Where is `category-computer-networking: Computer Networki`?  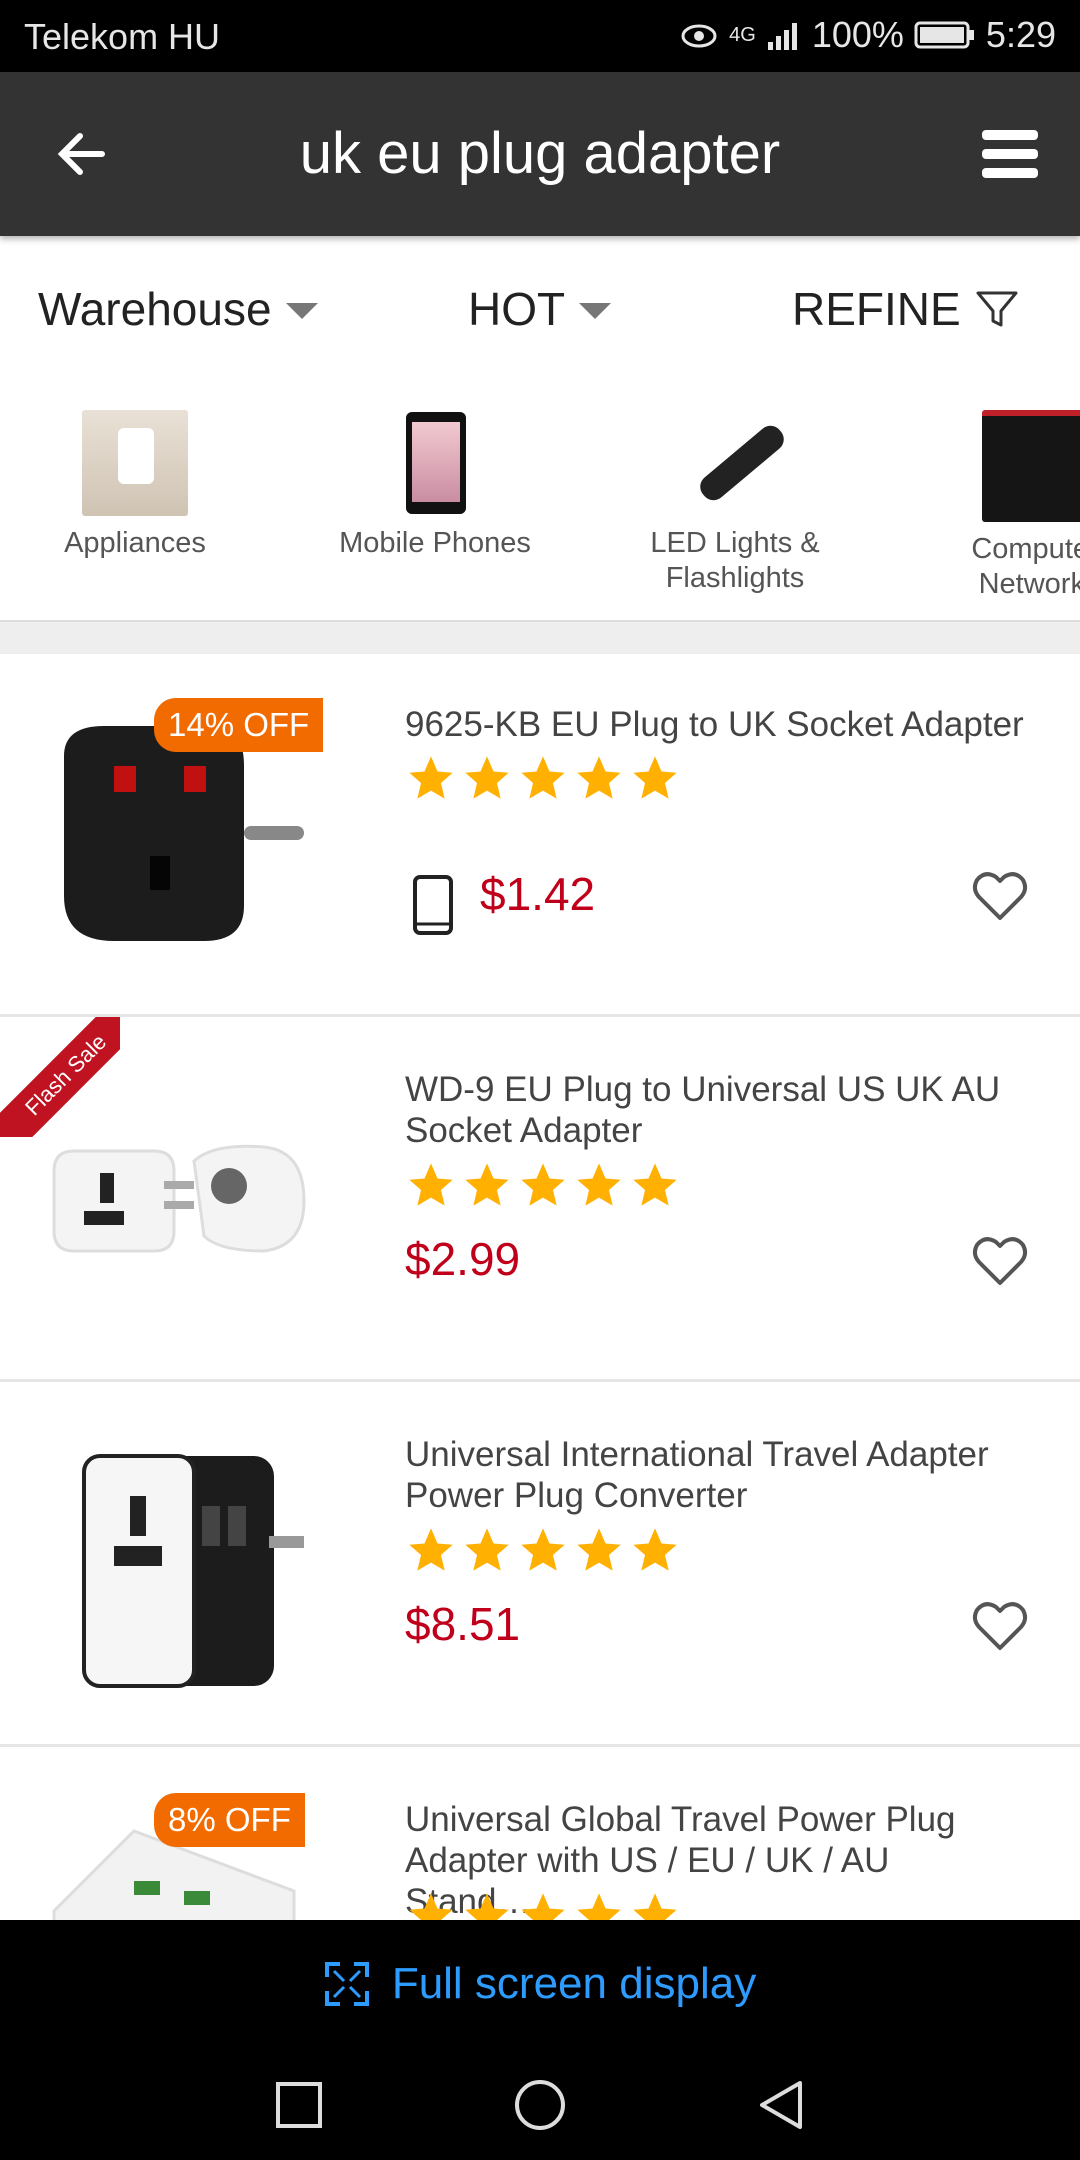
category-computer-networking: Computer Networki is located at coordinates (982, 506).